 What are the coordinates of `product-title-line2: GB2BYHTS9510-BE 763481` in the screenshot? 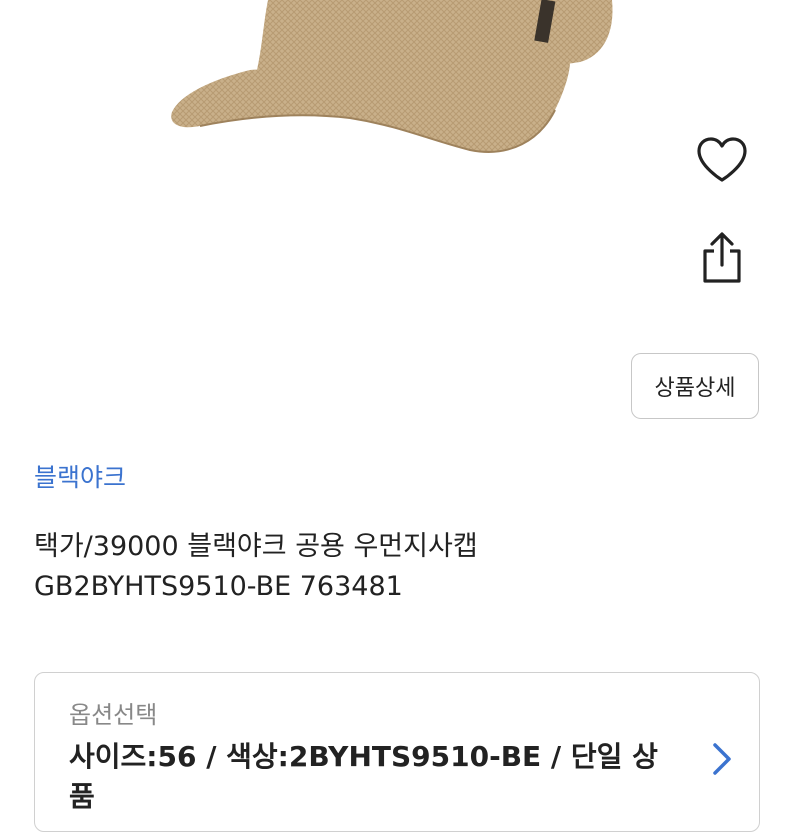 It's located at (218, 586).